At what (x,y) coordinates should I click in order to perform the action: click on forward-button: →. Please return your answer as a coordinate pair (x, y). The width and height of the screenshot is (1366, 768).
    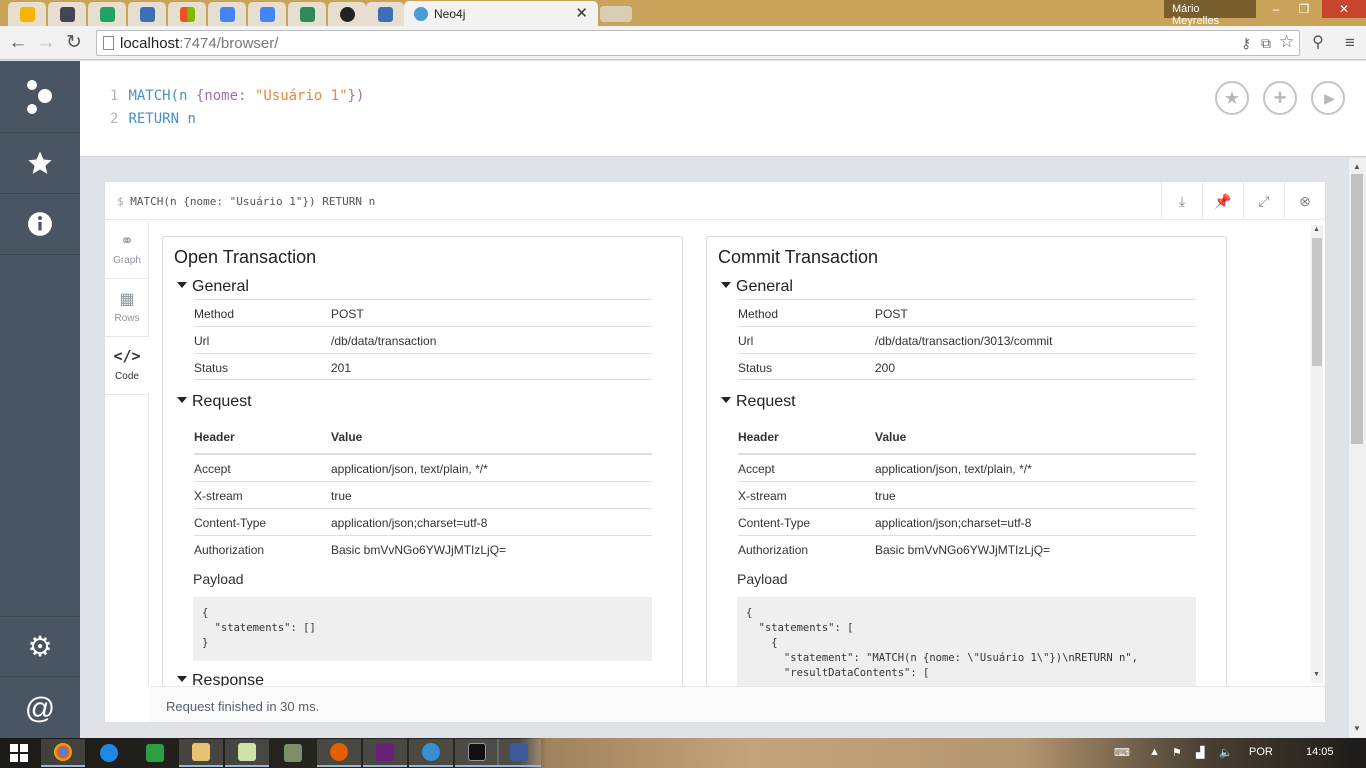
    Looking at the image, I should click on (46, 43).